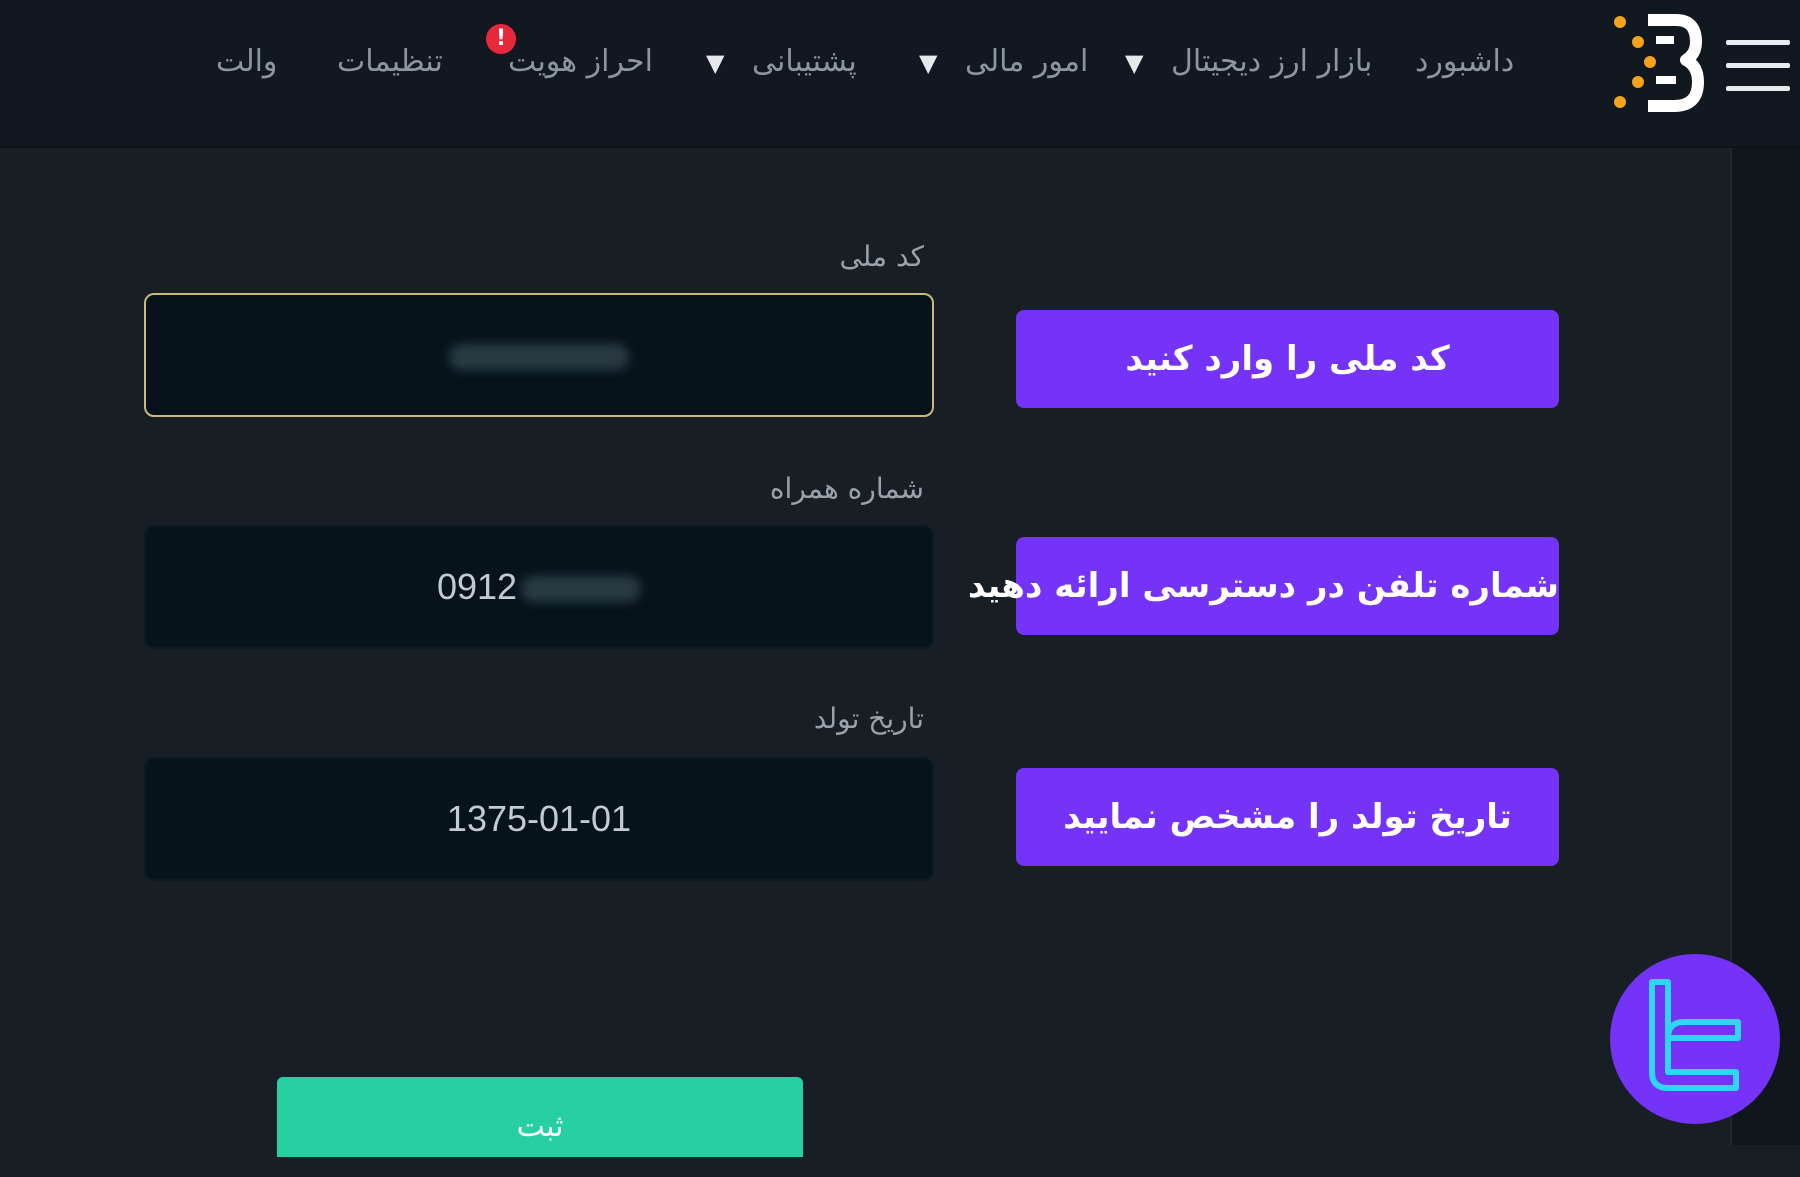 This screenshot has height=1177, width=1800. I want to click on nav-wallet: والت, so click(246, 62).